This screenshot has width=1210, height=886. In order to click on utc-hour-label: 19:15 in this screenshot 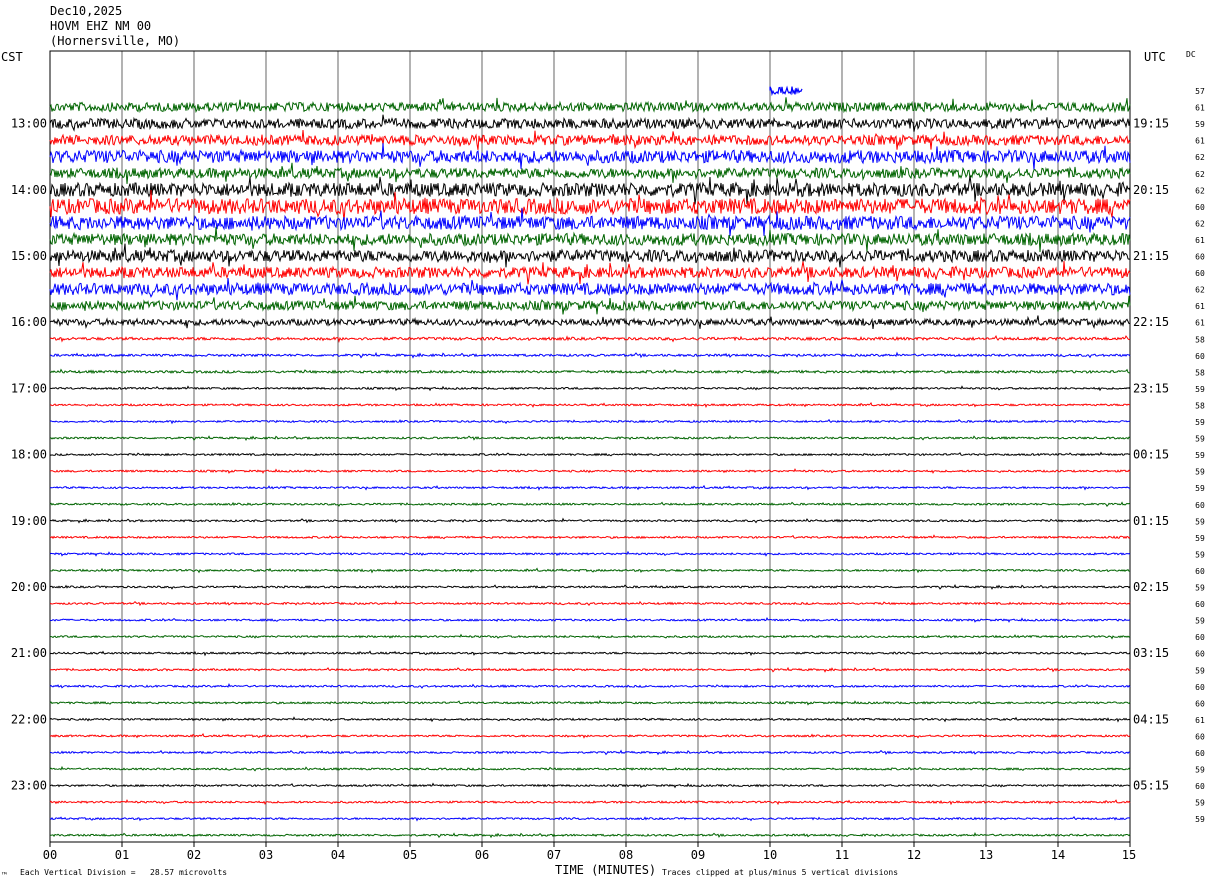, I will do `click(1151, 124)`.